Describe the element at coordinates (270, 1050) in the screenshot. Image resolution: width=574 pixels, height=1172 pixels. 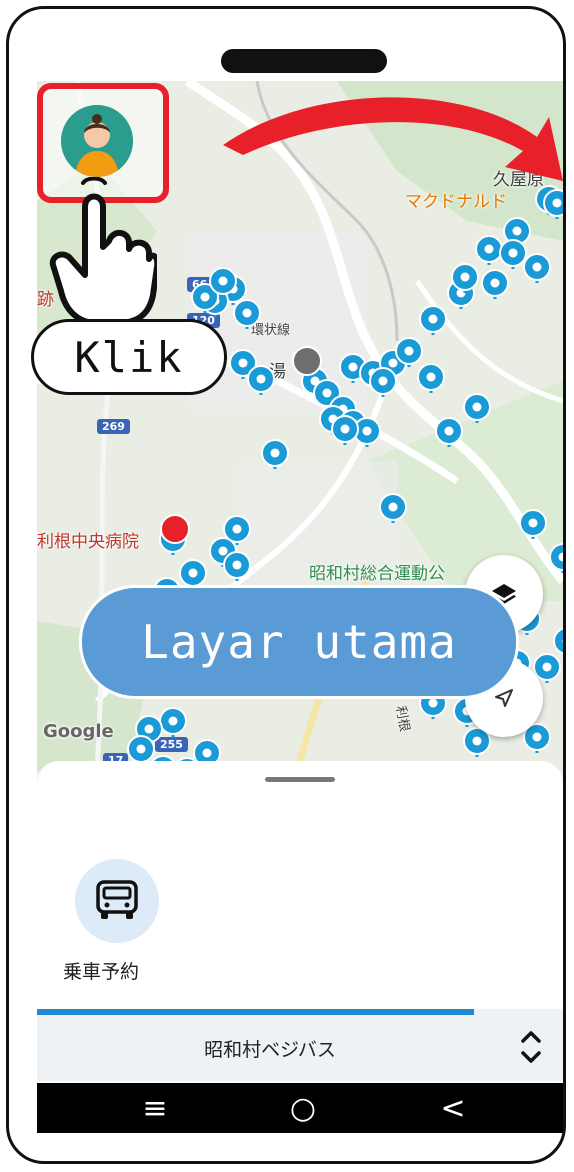
I see `route-name: 昭和村ベジバス` at that location.